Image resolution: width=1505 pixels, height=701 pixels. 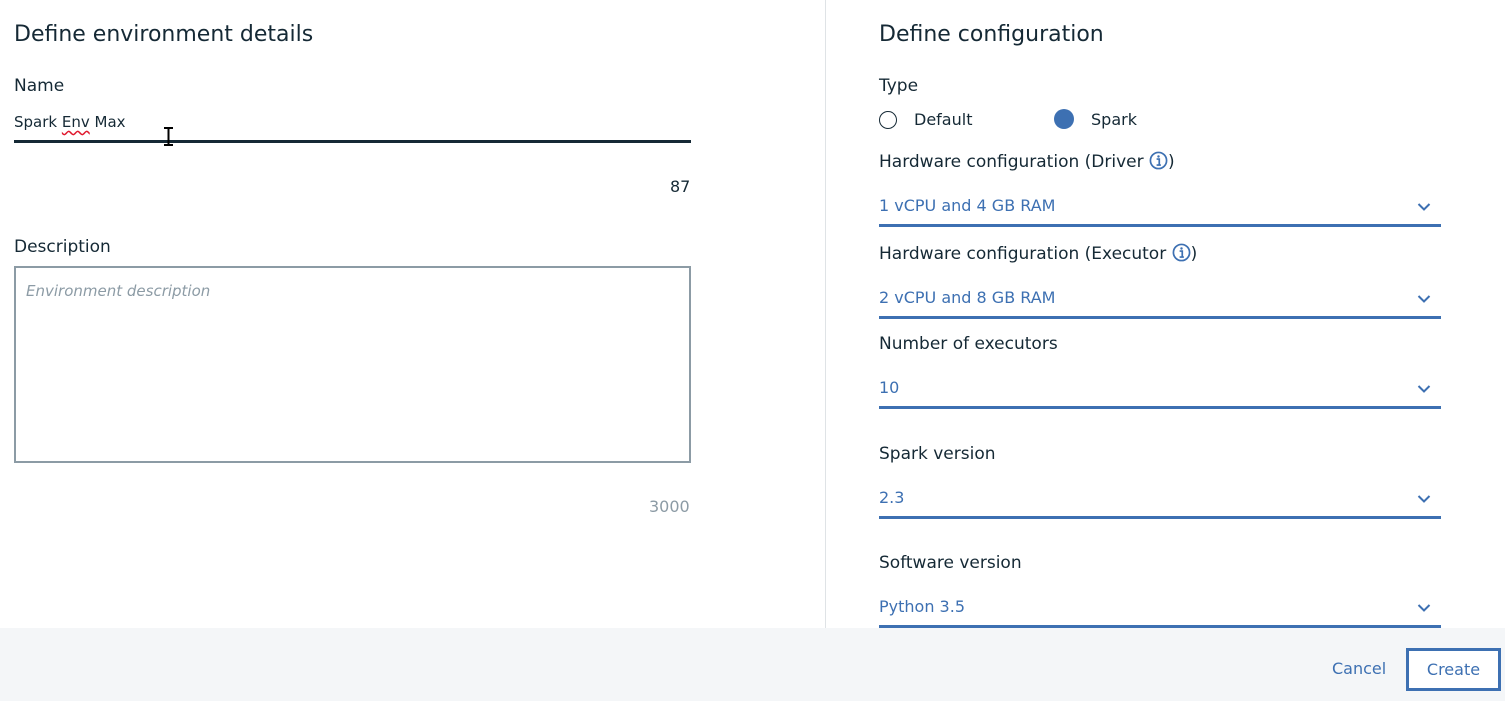 I want to click on executor-select: 2 vCPU and 8 GB RAM, so click(x=1160, y=302).